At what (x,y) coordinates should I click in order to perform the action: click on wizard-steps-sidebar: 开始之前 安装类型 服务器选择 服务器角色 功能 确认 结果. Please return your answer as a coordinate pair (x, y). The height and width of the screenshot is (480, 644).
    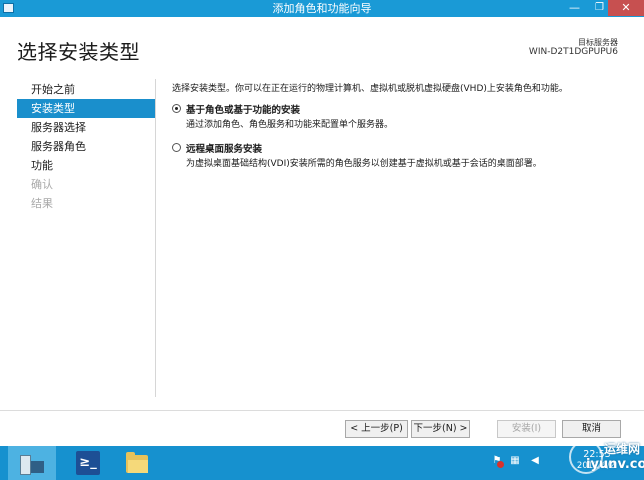
    Looking at the image, I should click on (86, 146).